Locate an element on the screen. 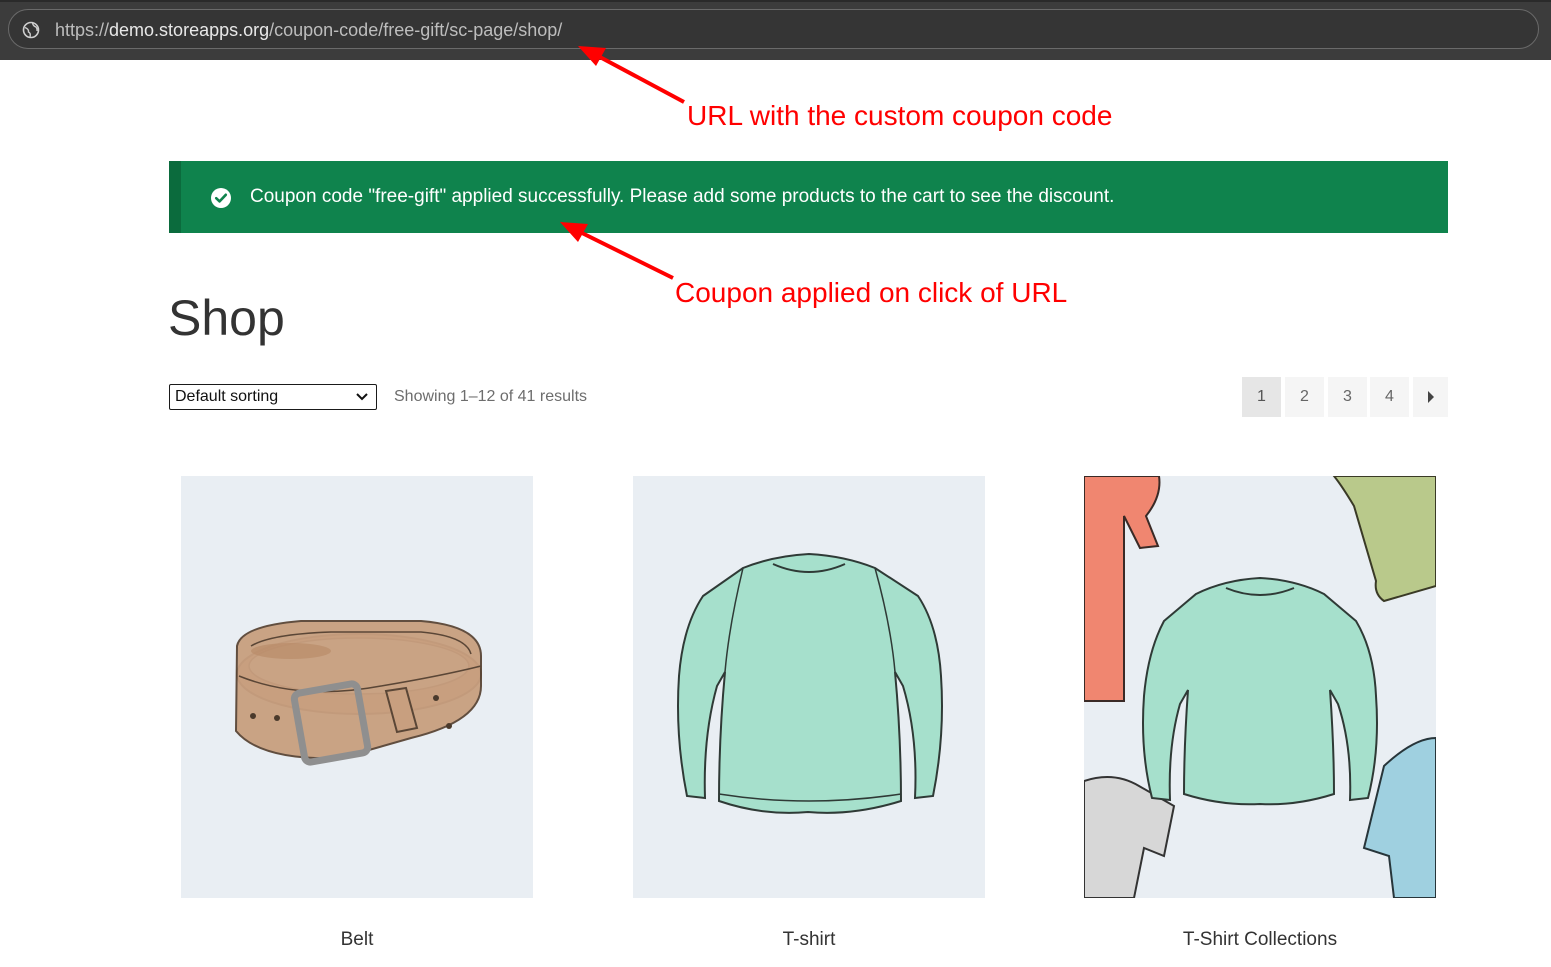  product-card: T-shirt is located at coordinates (809, 713).